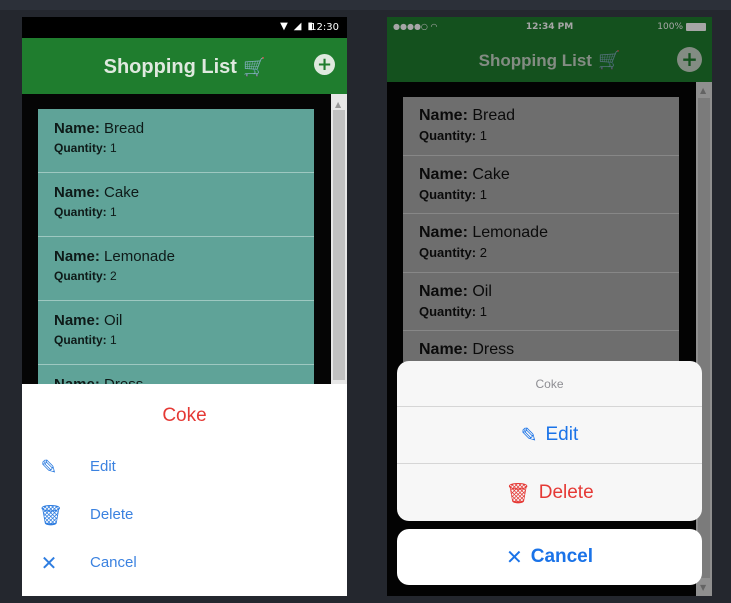 The height and width of the screenshot is (603, 731). What do you see at coordinates (113, 276) in the screenshot?
I see `item-quantity: 2` at bounding box center [113, 276].